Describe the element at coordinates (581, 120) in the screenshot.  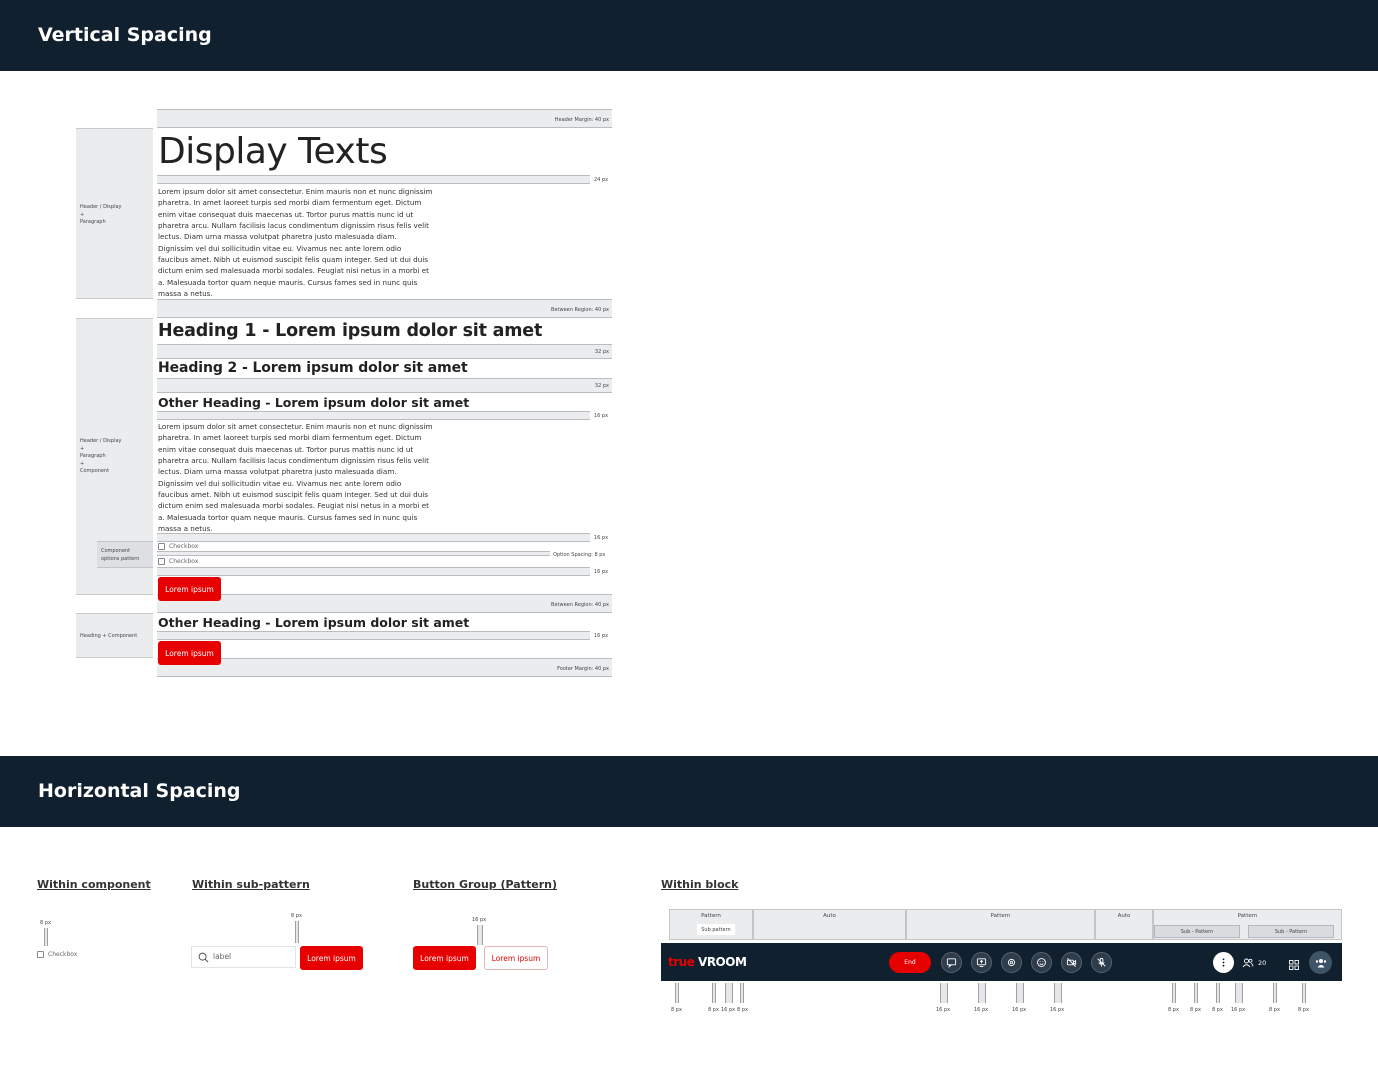
I see `header-margin-label: Header Margin: 40 px` at that location.